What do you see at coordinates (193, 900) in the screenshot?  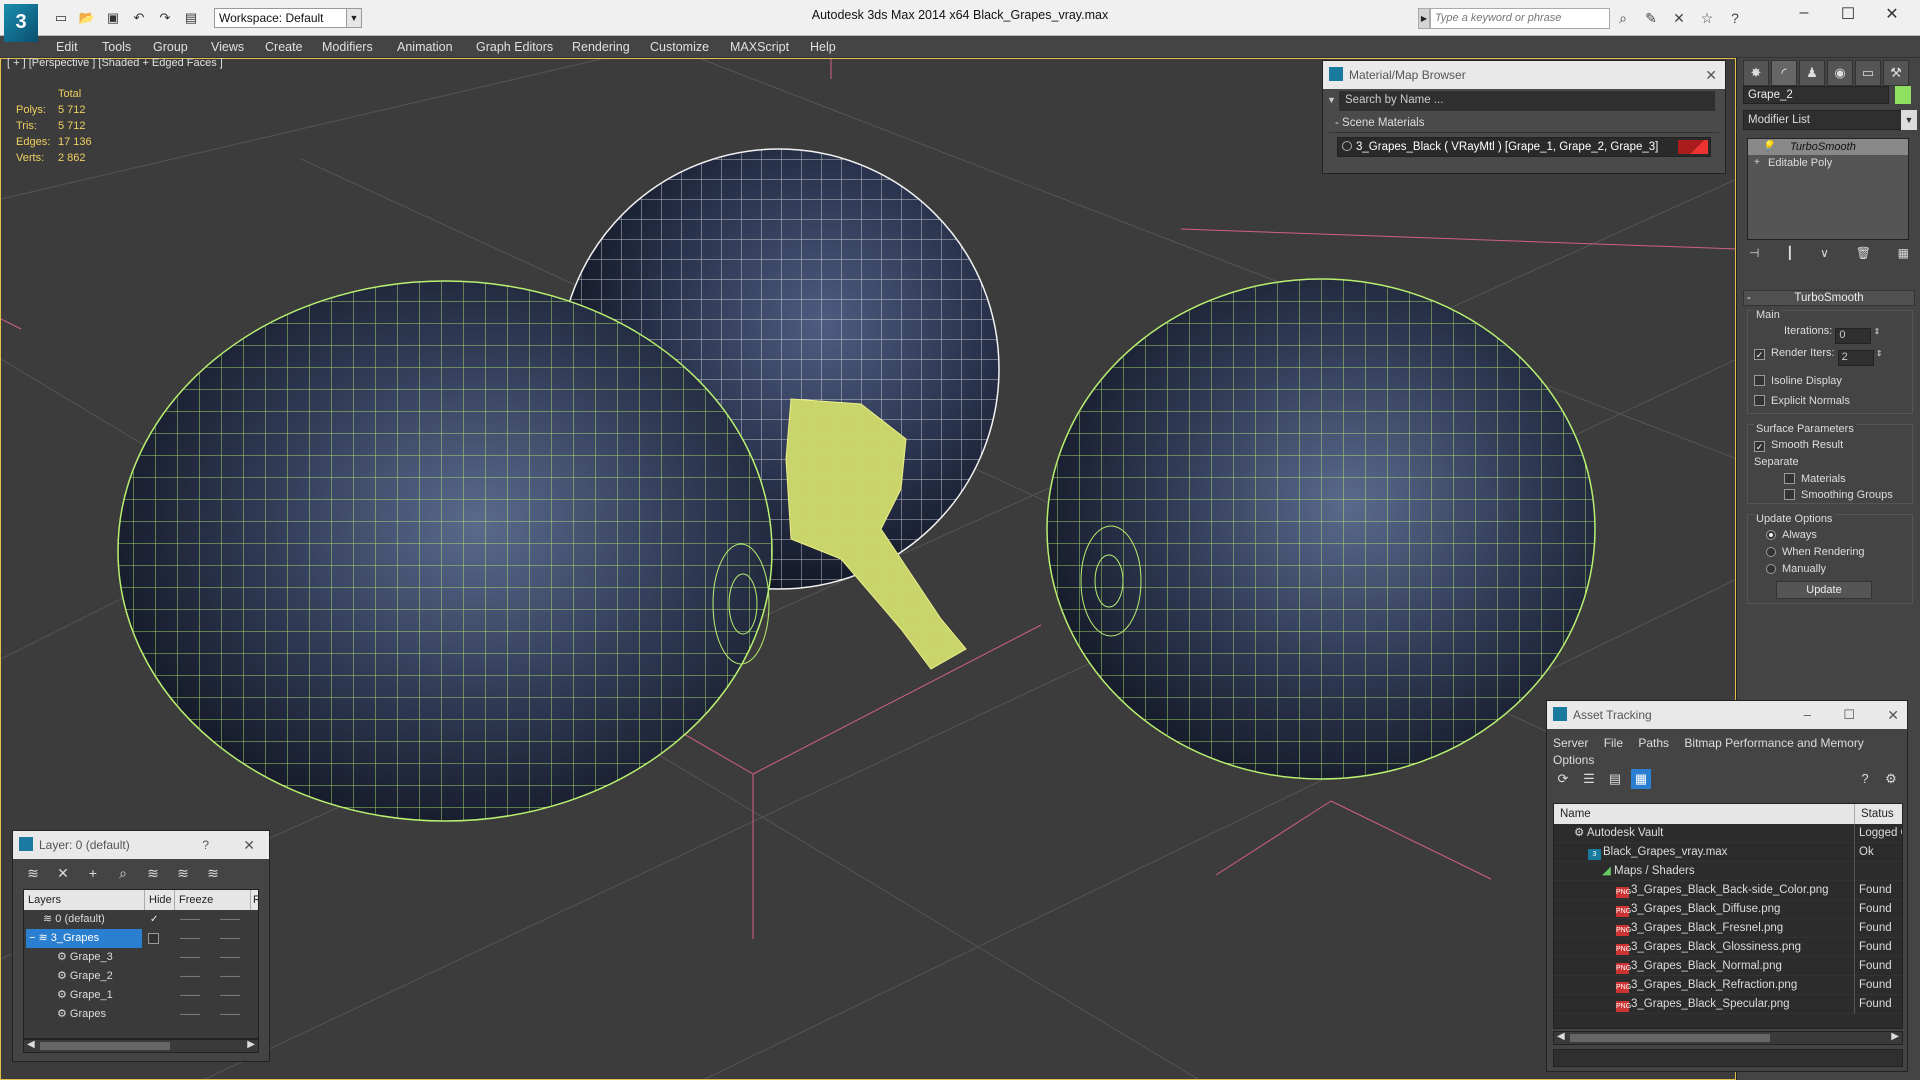 I see `column-freeze: Freeze` at bounding box center [193, 900].